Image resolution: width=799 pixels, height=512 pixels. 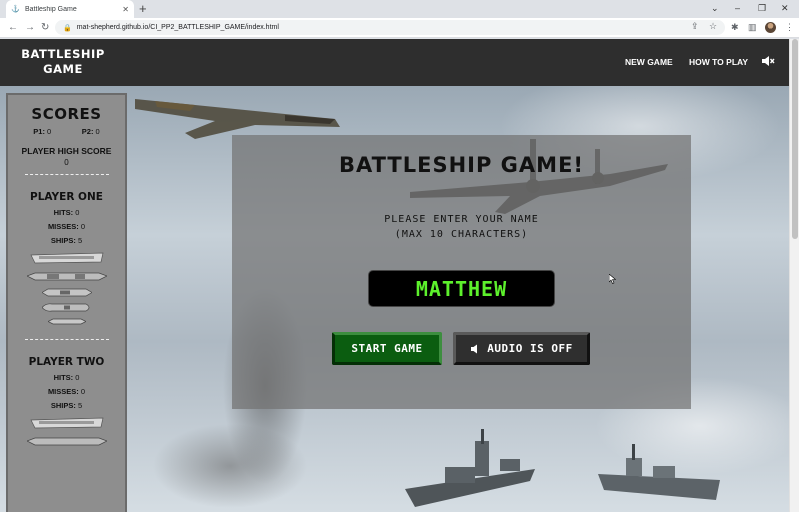 I want to click on player-one-fleet, so click(x=66, y=288).